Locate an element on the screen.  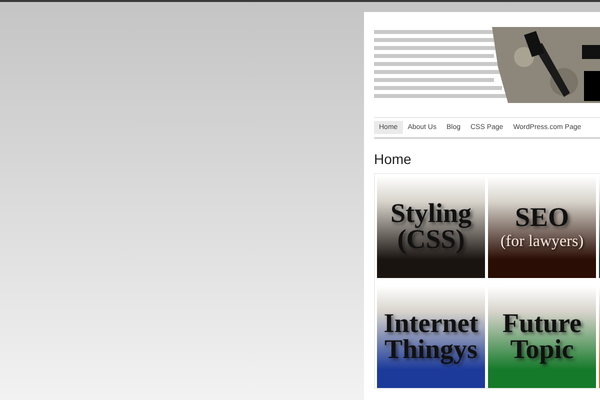
tile-subtitle: (for lawyers) is located at coordinates (542, 242).